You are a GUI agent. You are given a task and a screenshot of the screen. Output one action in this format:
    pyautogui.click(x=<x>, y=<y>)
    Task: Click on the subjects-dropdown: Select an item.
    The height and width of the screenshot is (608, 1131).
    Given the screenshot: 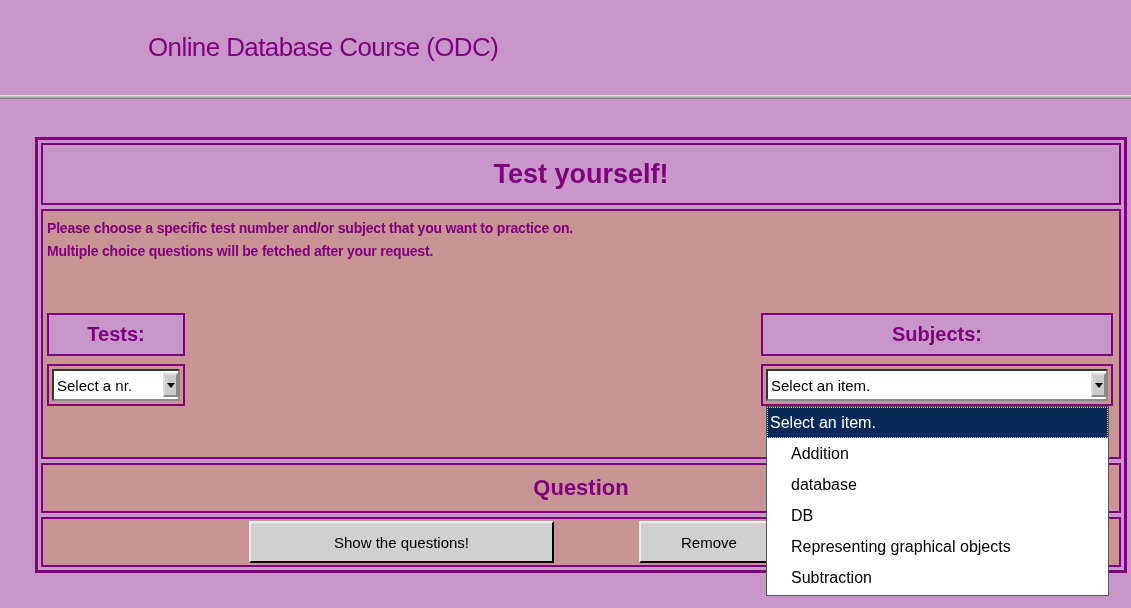 What is the action you would take?
    pyautogui.click(x=937, y=385)
    